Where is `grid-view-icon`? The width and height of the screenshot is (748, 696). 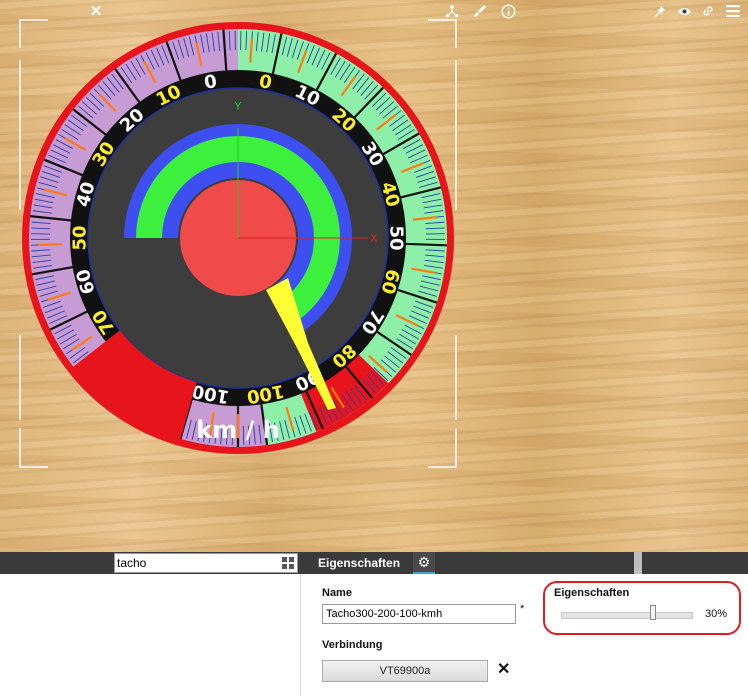 grid-view-icon is located at coordinates (288, 563).